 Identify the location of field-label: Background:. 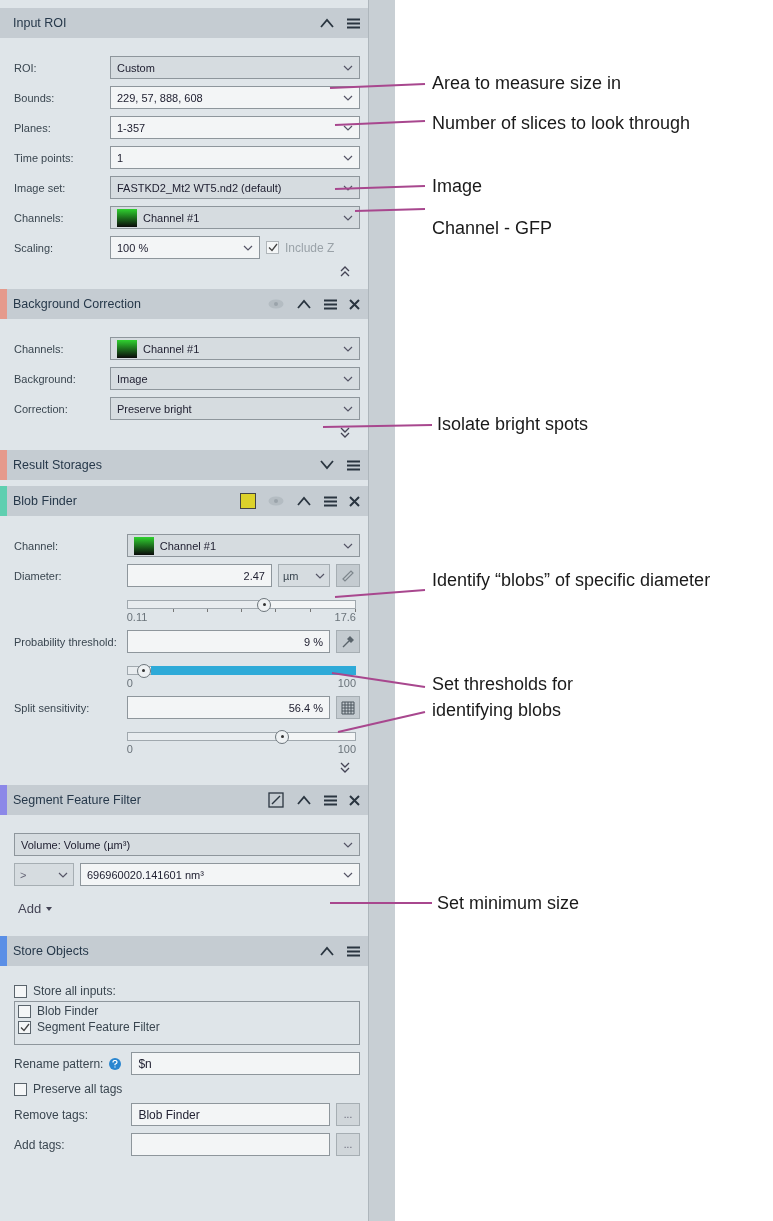
(45, 378).